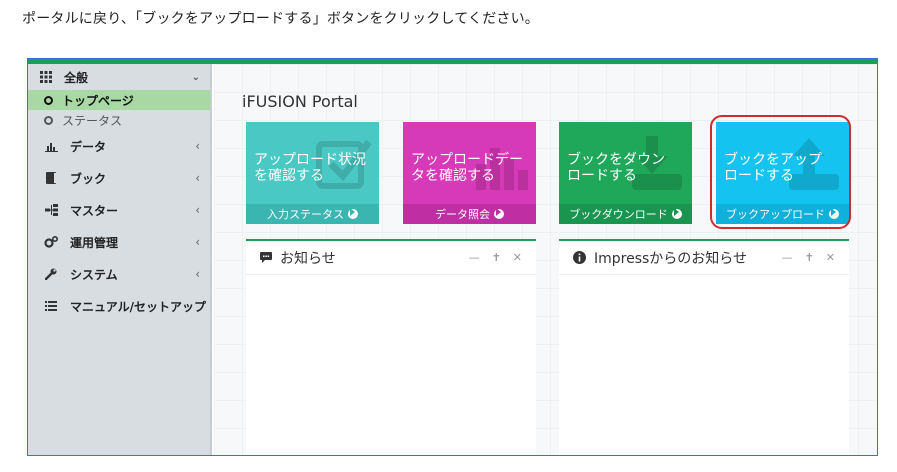 The image size is (897, 472). Describe the element at coordinates (300, 101) in the screenshot. I see `page-title: iFUSION Portal` at that location.